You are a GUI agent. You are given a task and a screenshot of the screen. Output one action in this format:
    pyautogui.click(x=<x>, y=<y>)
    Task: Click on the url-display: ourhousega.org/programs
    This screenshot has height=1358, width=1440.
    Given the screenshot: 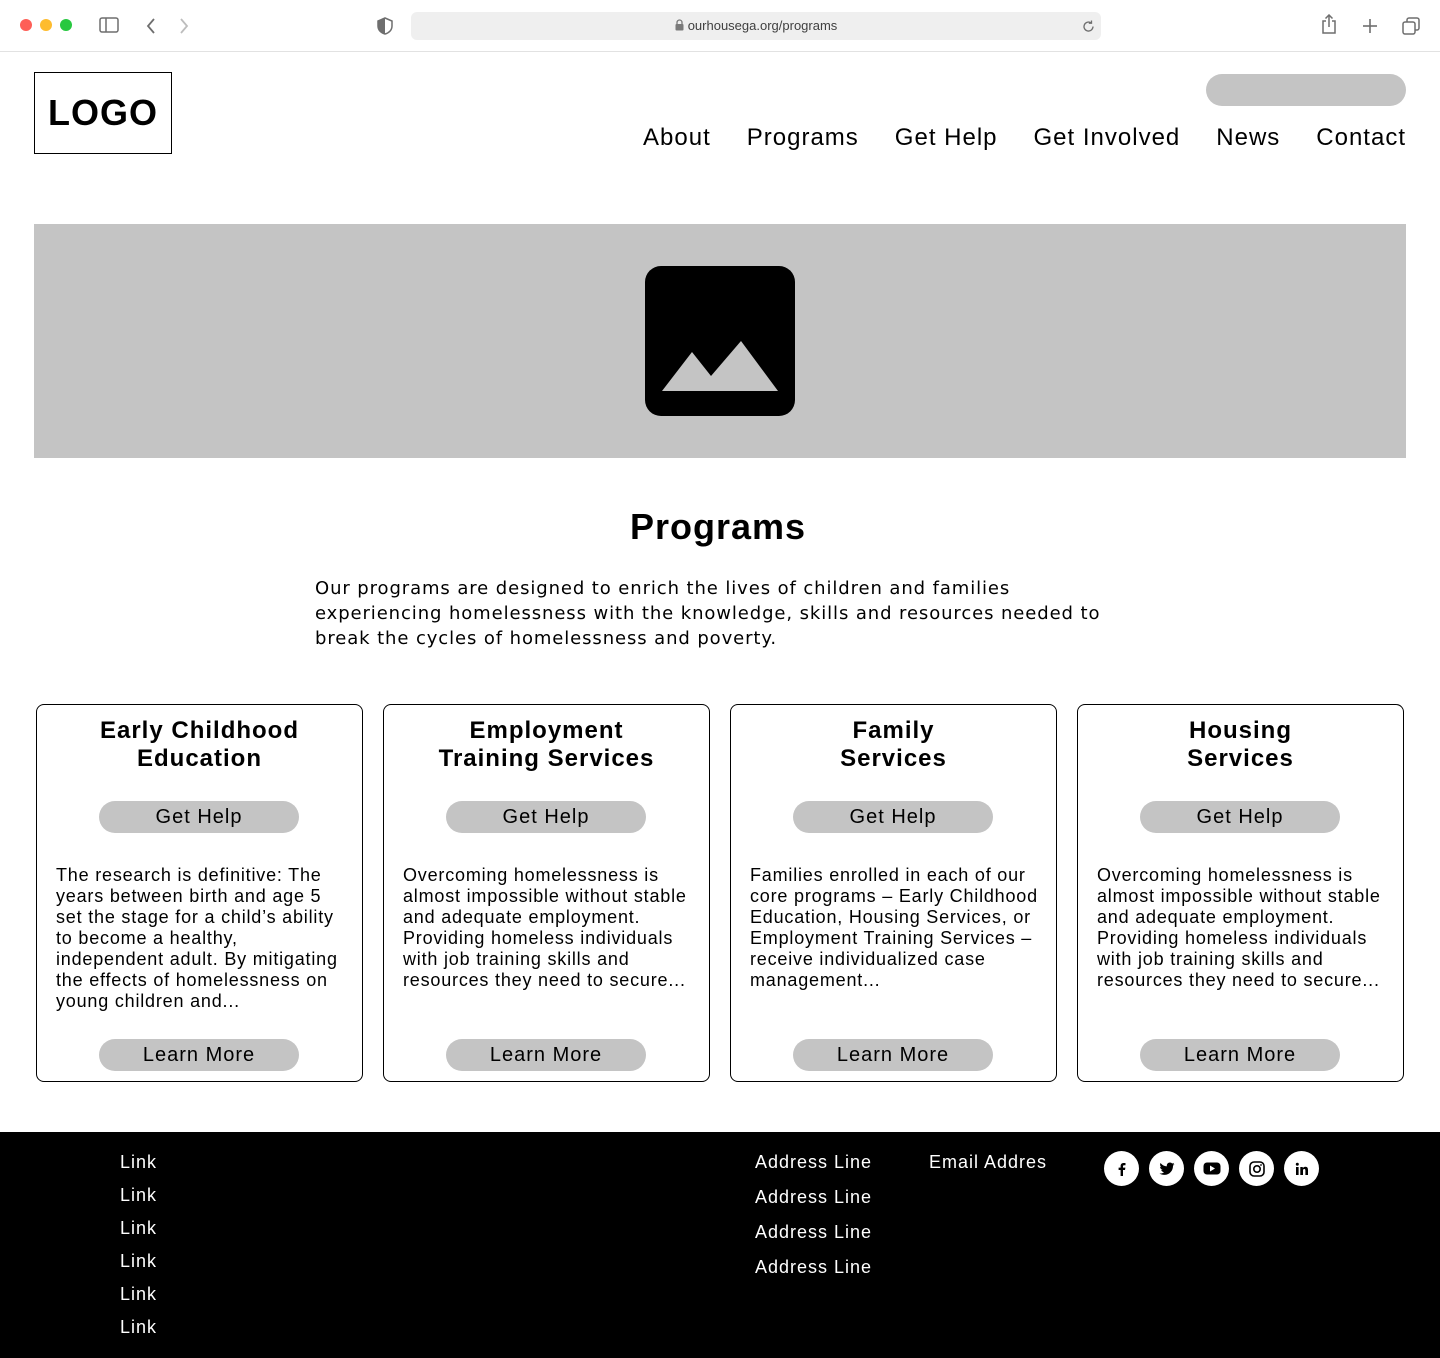 What is the action you would take?
    pyautogui.click(x=756, y=25)
    